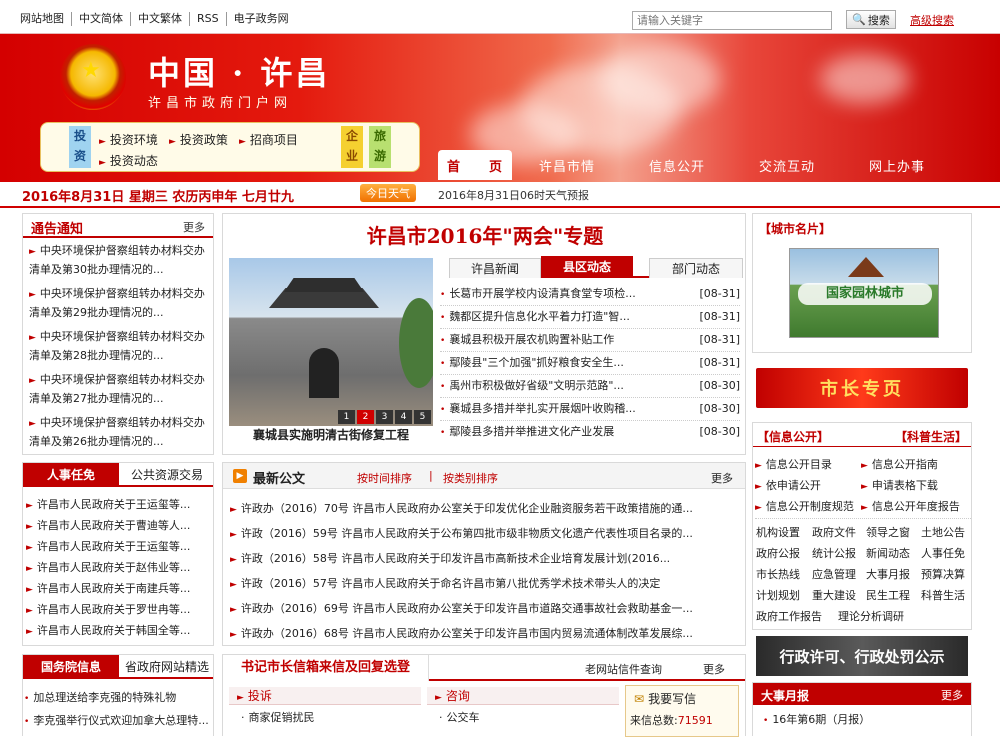 The height and width of the screenshot is (737, 1000). I want to click on grid-item-science: 科普生活, so click(943, 595).